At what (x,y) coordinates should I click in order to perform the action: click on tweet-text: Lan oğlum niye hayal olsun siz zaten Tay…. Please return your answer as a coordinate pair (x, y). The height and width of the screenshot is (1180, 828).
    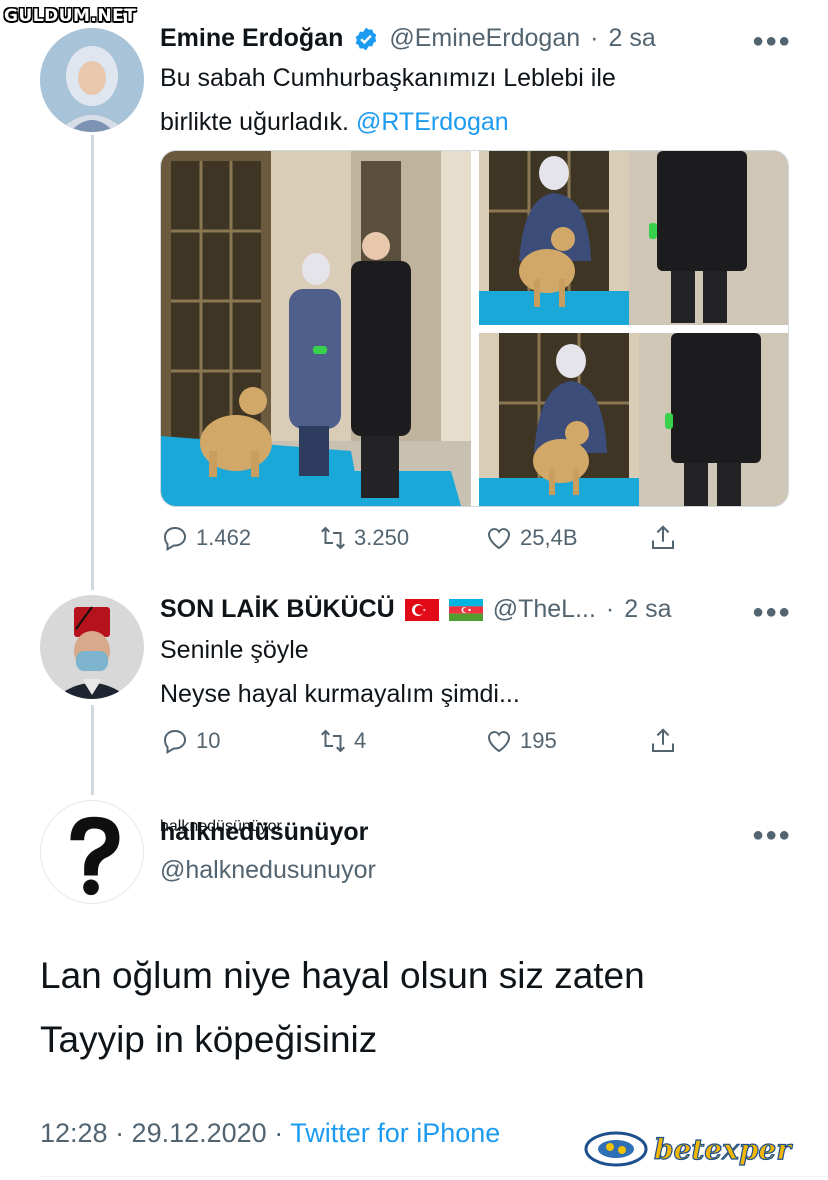
    Looking at the image, I should click on (420, 1008).